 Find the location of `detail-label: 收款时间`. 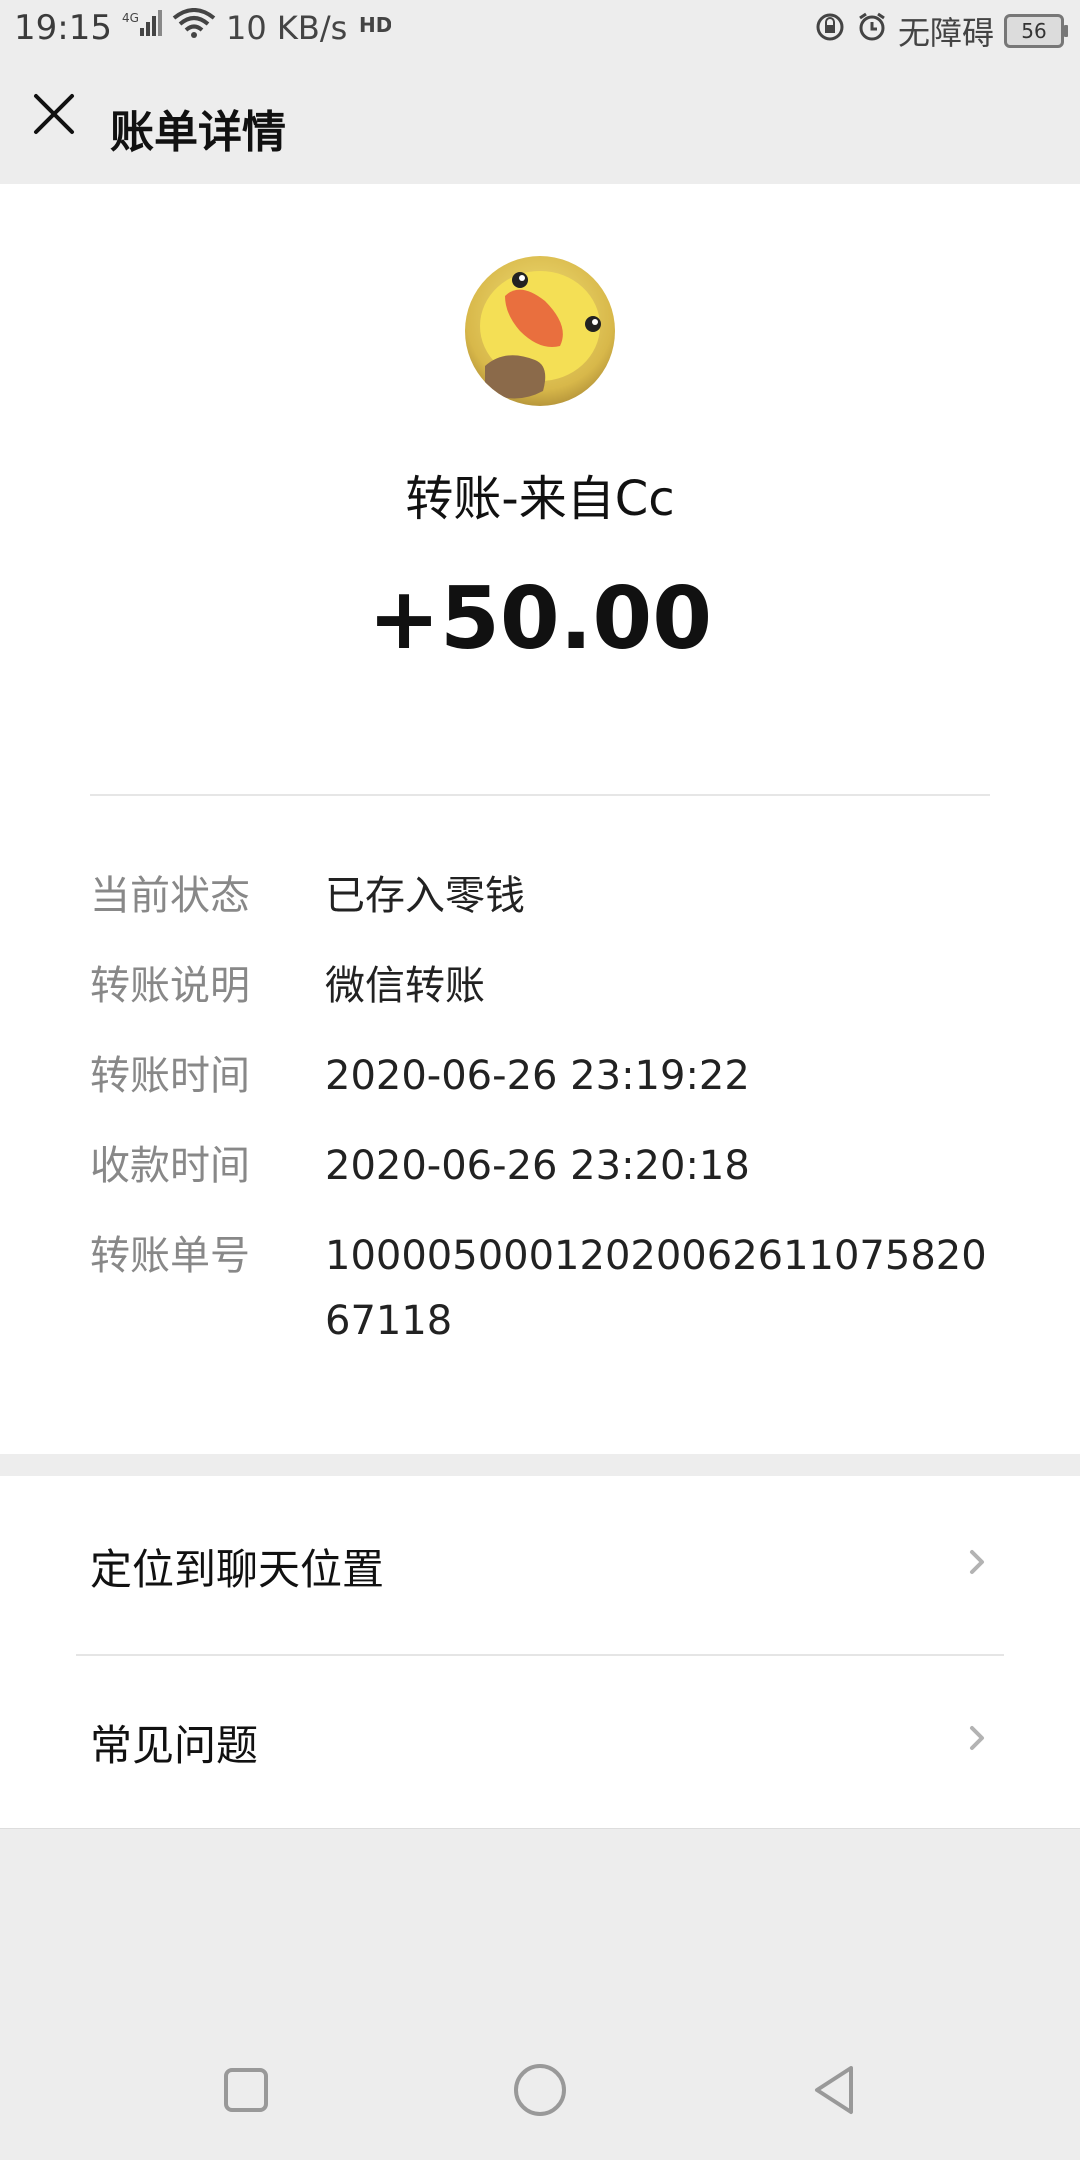

detail-label: 收款时间 is located at coordinates (170, 1166).